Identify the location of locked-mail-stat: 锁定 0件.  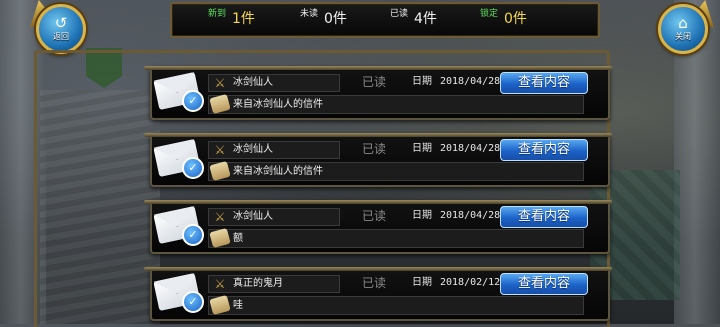
(503, 18).